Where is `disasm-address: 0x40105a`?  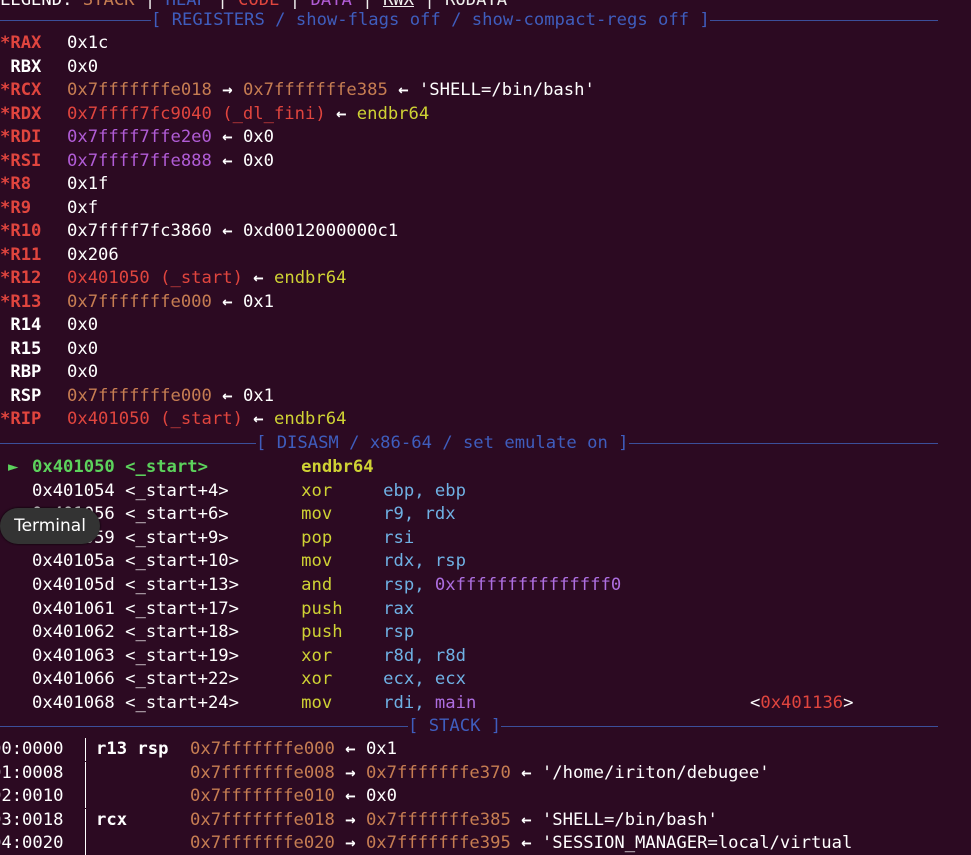 disasm-address: 0x40105a is located at coordinates (73, 561).